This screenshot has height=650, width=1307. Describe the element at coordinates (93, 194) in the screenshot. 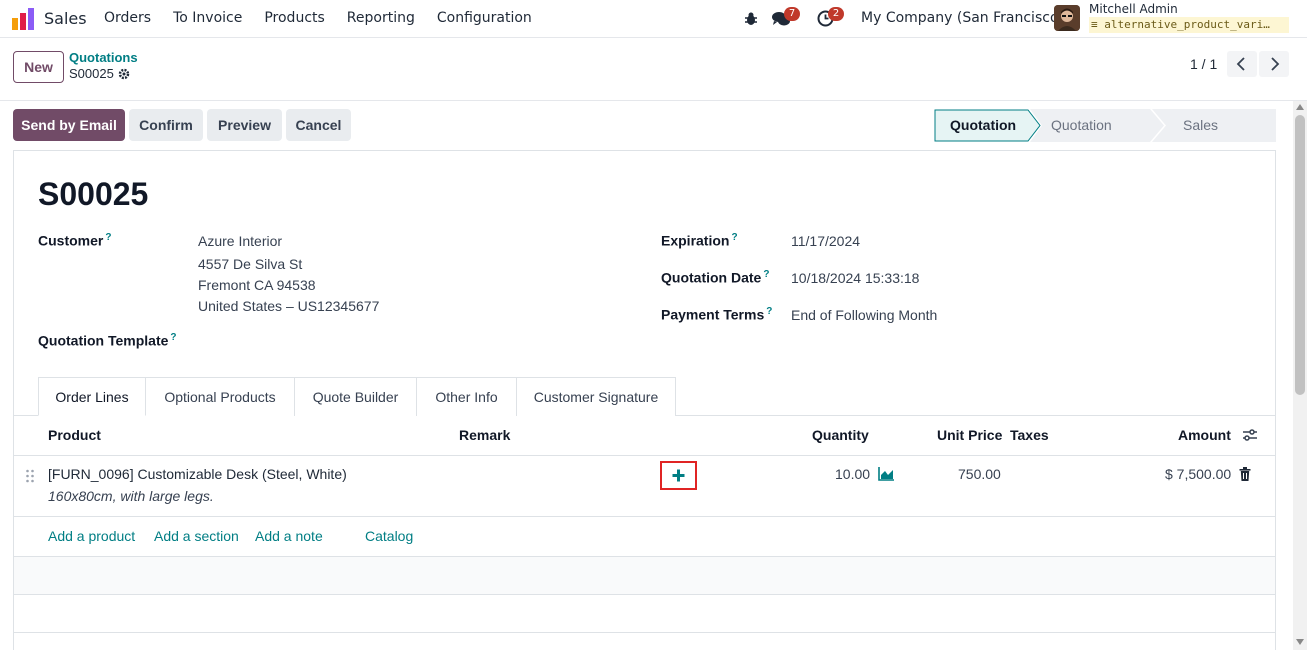

I see `page-title: S00025` at that location.